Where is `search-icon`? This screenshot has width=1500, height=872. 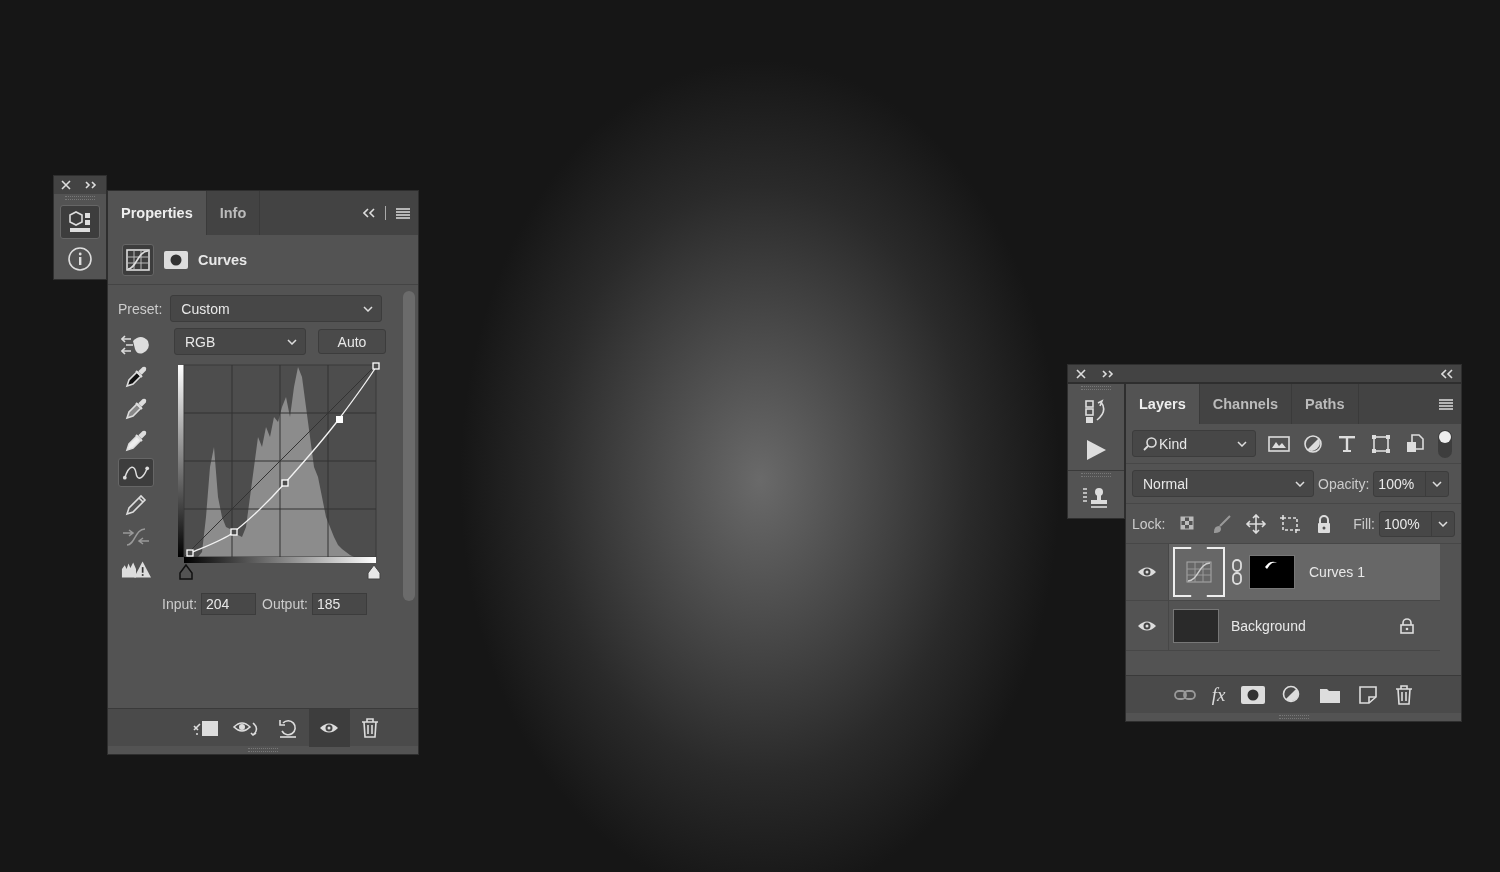 search-icon is located at coordinates (1150, 443).